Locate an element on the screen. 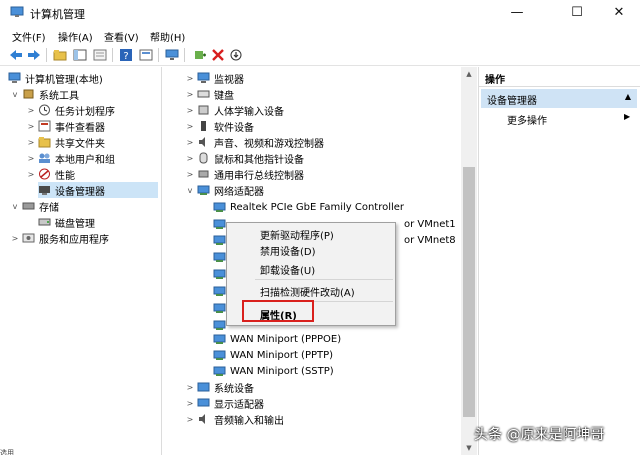 The width and height of the screenshot is (640, 455). up-folder-icon is located at coordinates (60, 55).